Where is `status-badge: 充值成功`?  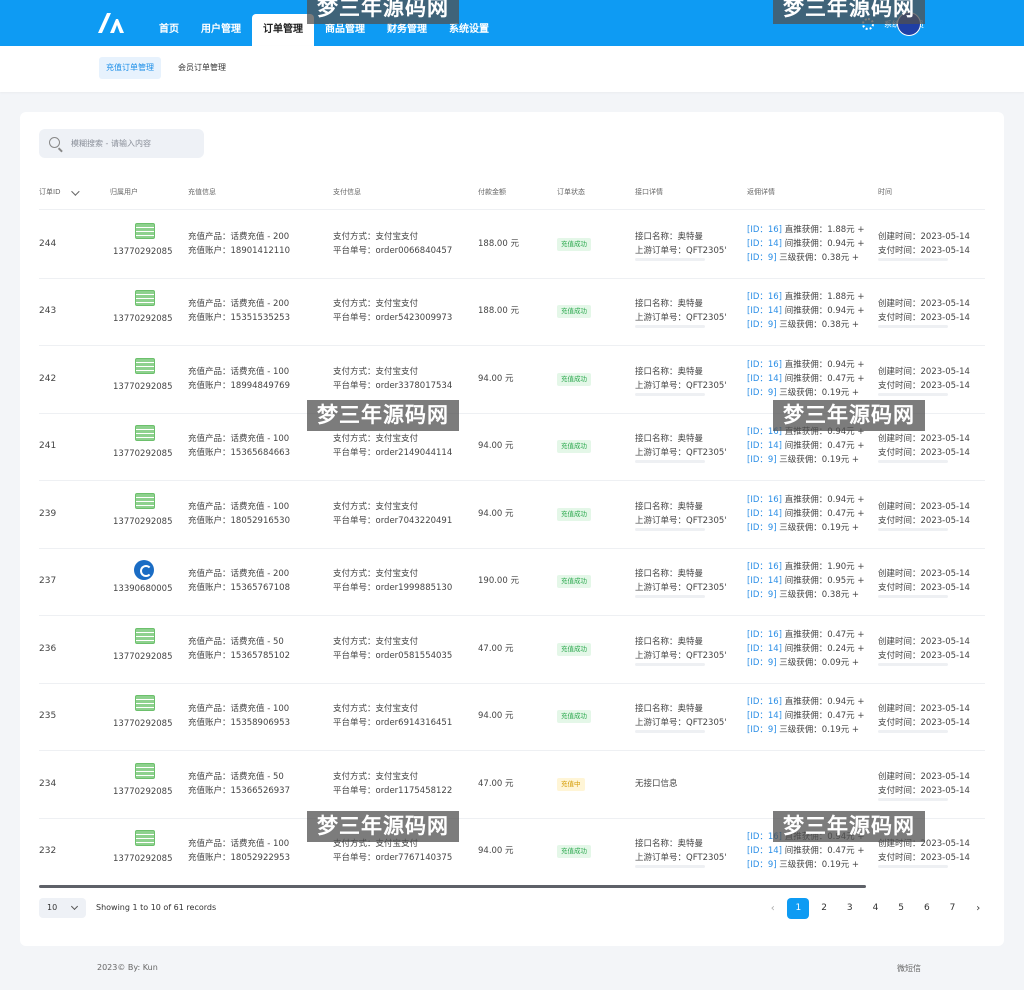
status-badge: 充值成功 is located at coordinates (574, 312).